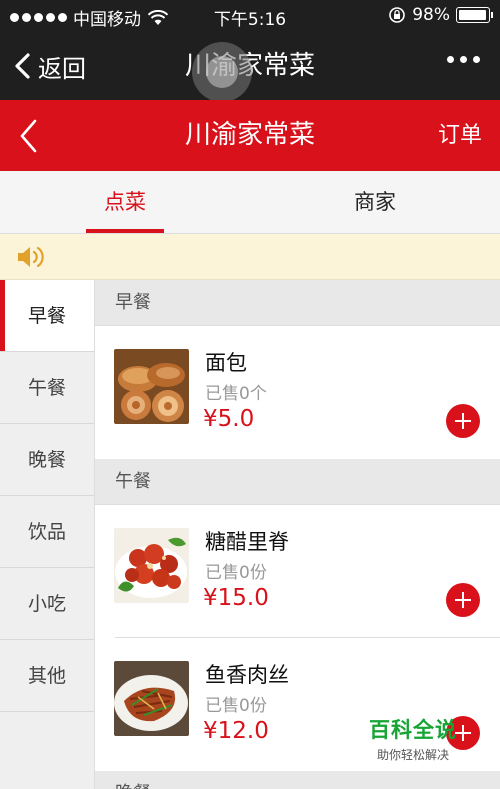  What do you see at coordinates (229, 419) in the screenshot?
I see `dish-price: ¥5.0` at bounding box center [229, 419].